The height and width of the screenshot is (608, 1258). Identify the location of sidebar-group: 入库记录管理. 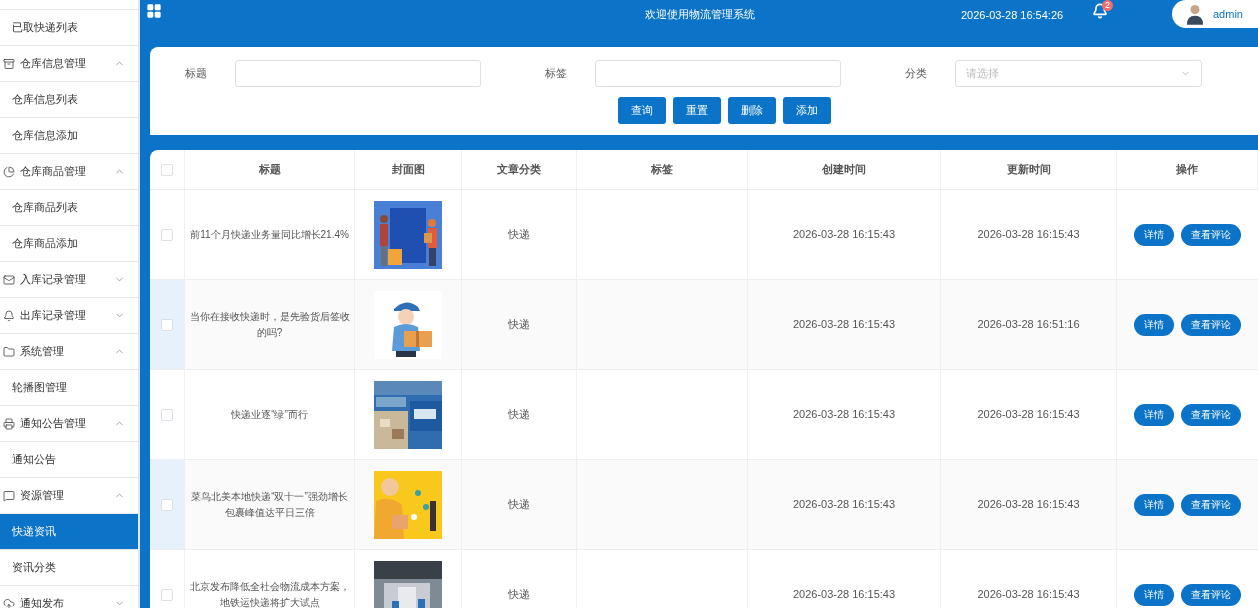
(69, 279).